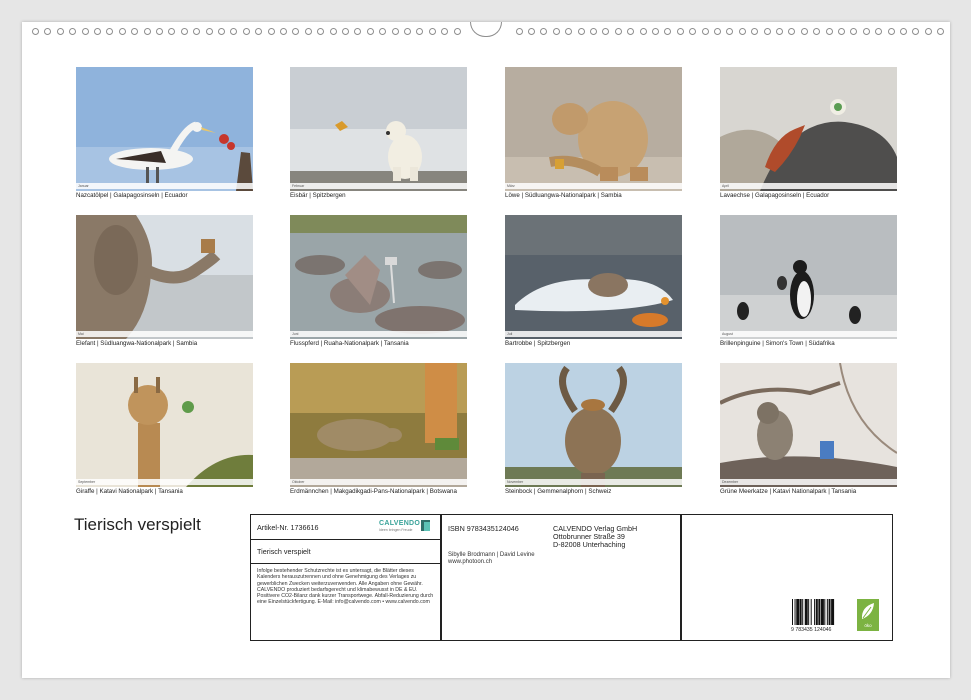  What do you see at coordinates (318, 195) in the screenshot?
I see `photo-caption: Eisbär | Spitzbergen` at bounding box center [318, 195].